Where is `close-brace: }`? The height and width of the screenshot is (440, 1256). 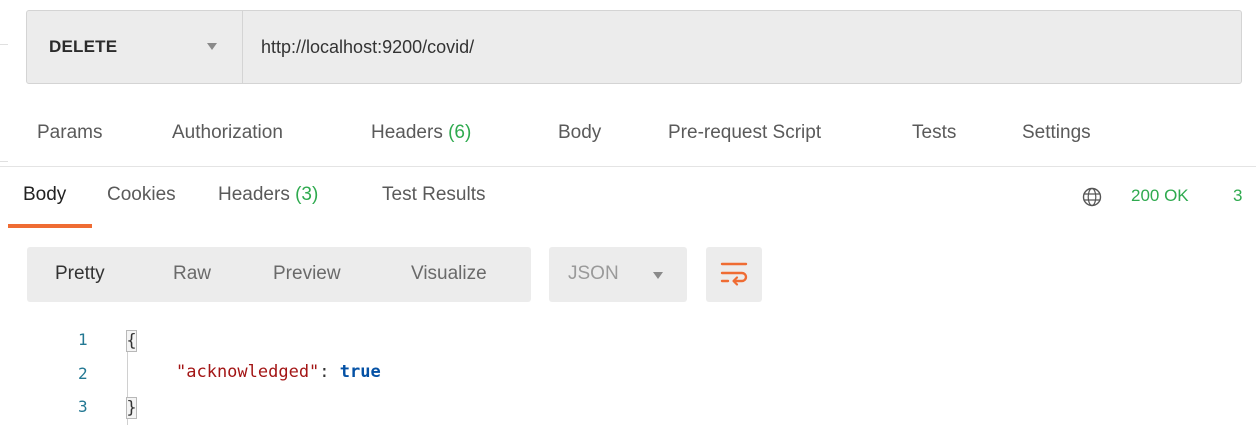
close-brace: } is located at coordinates (131, 408).